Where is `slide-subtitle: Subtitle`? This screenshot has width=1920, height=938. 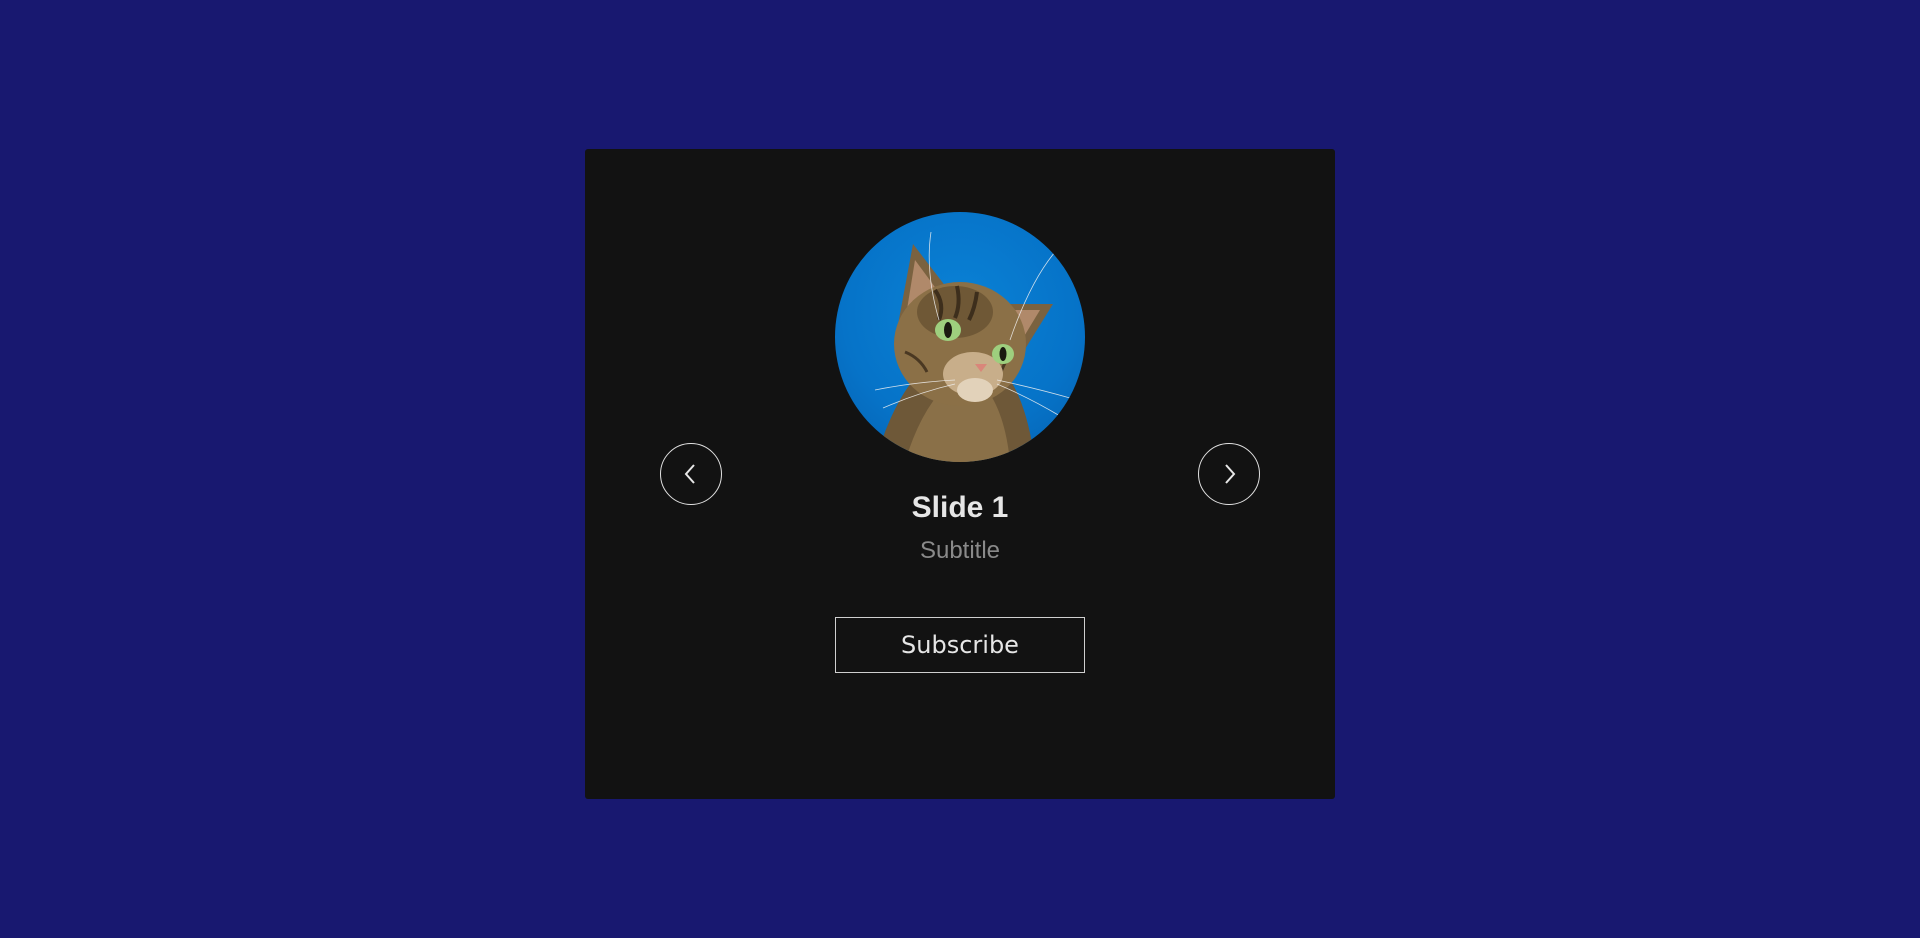 slide-subtitle: Subtitle is located at coordinates (960, 550).